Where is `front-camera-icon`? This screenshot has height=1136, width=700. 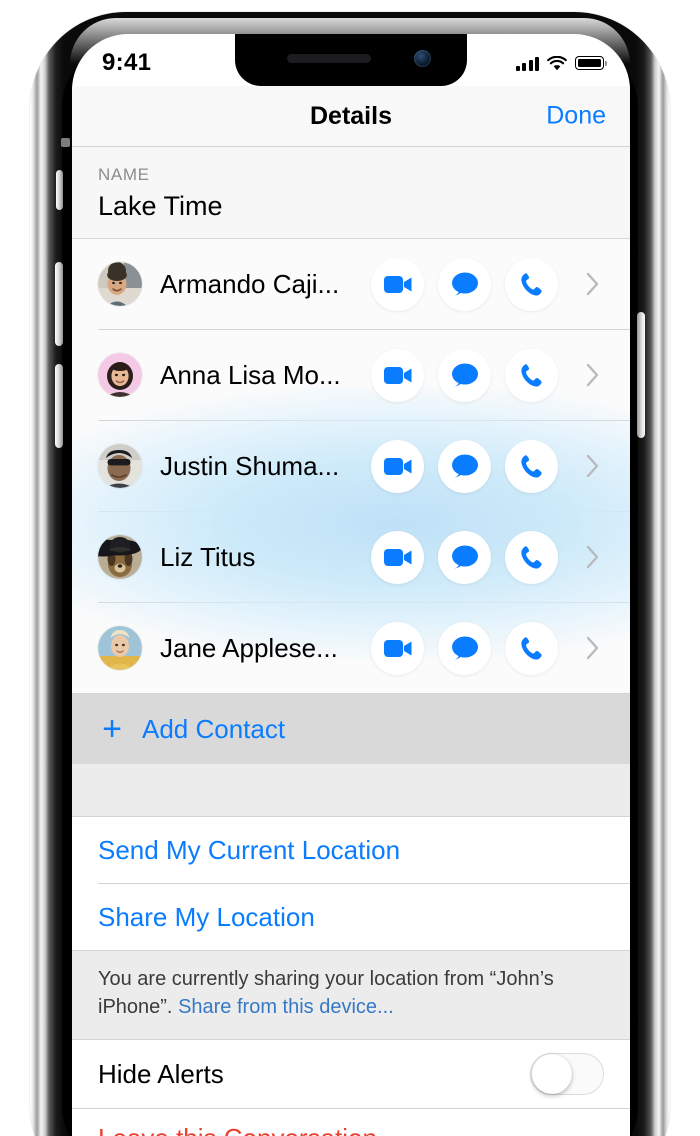
front-camera-icon is located at coordinates (422, 58).